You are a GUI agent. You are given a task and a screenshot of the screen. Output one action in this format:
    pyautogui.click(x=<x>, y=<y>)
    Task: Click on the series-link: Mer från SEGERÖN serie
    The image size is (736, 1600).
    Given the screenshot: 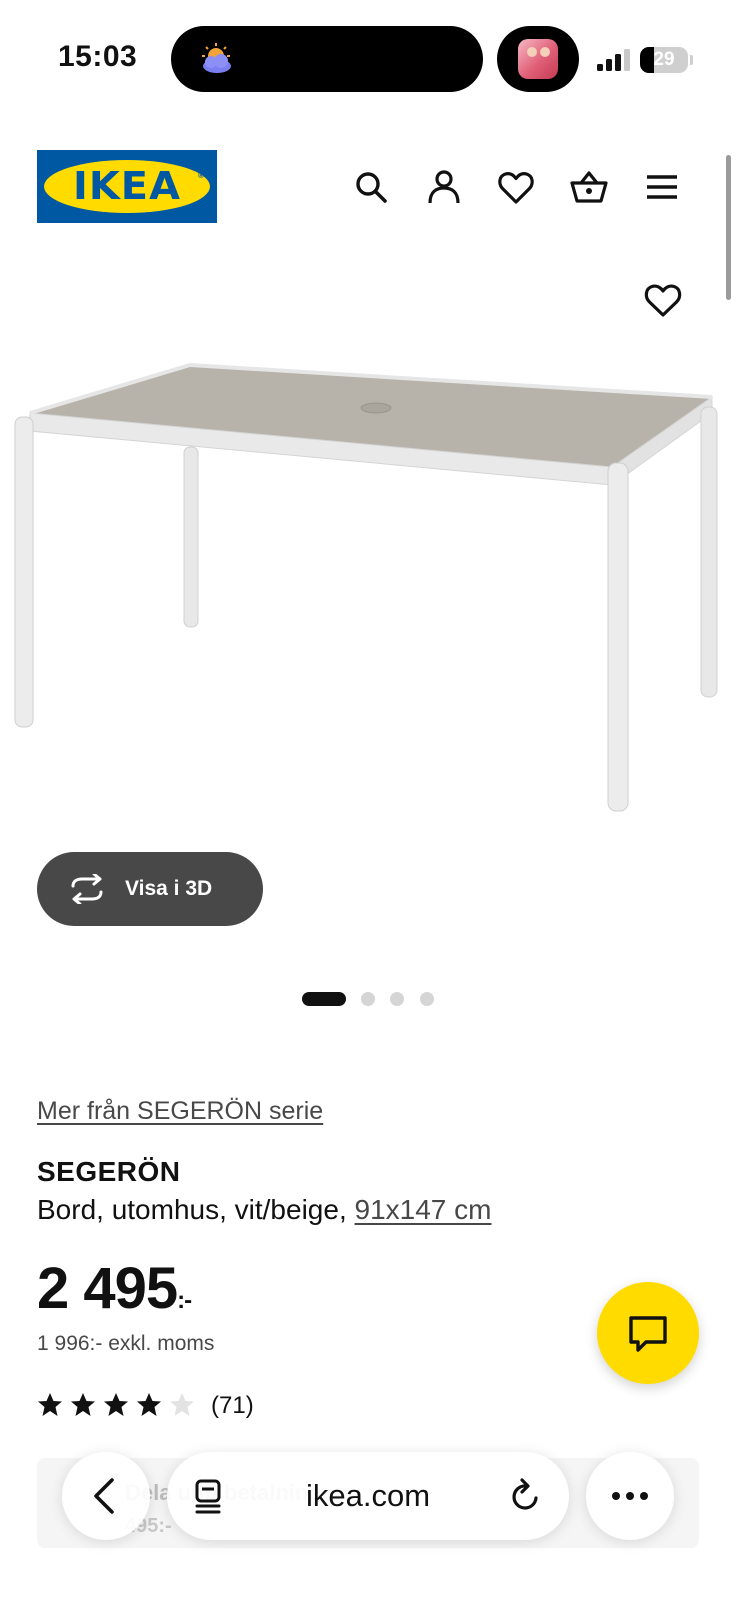 What is the action you would take?
    pyautogui.click(x=180, y=1111)
    